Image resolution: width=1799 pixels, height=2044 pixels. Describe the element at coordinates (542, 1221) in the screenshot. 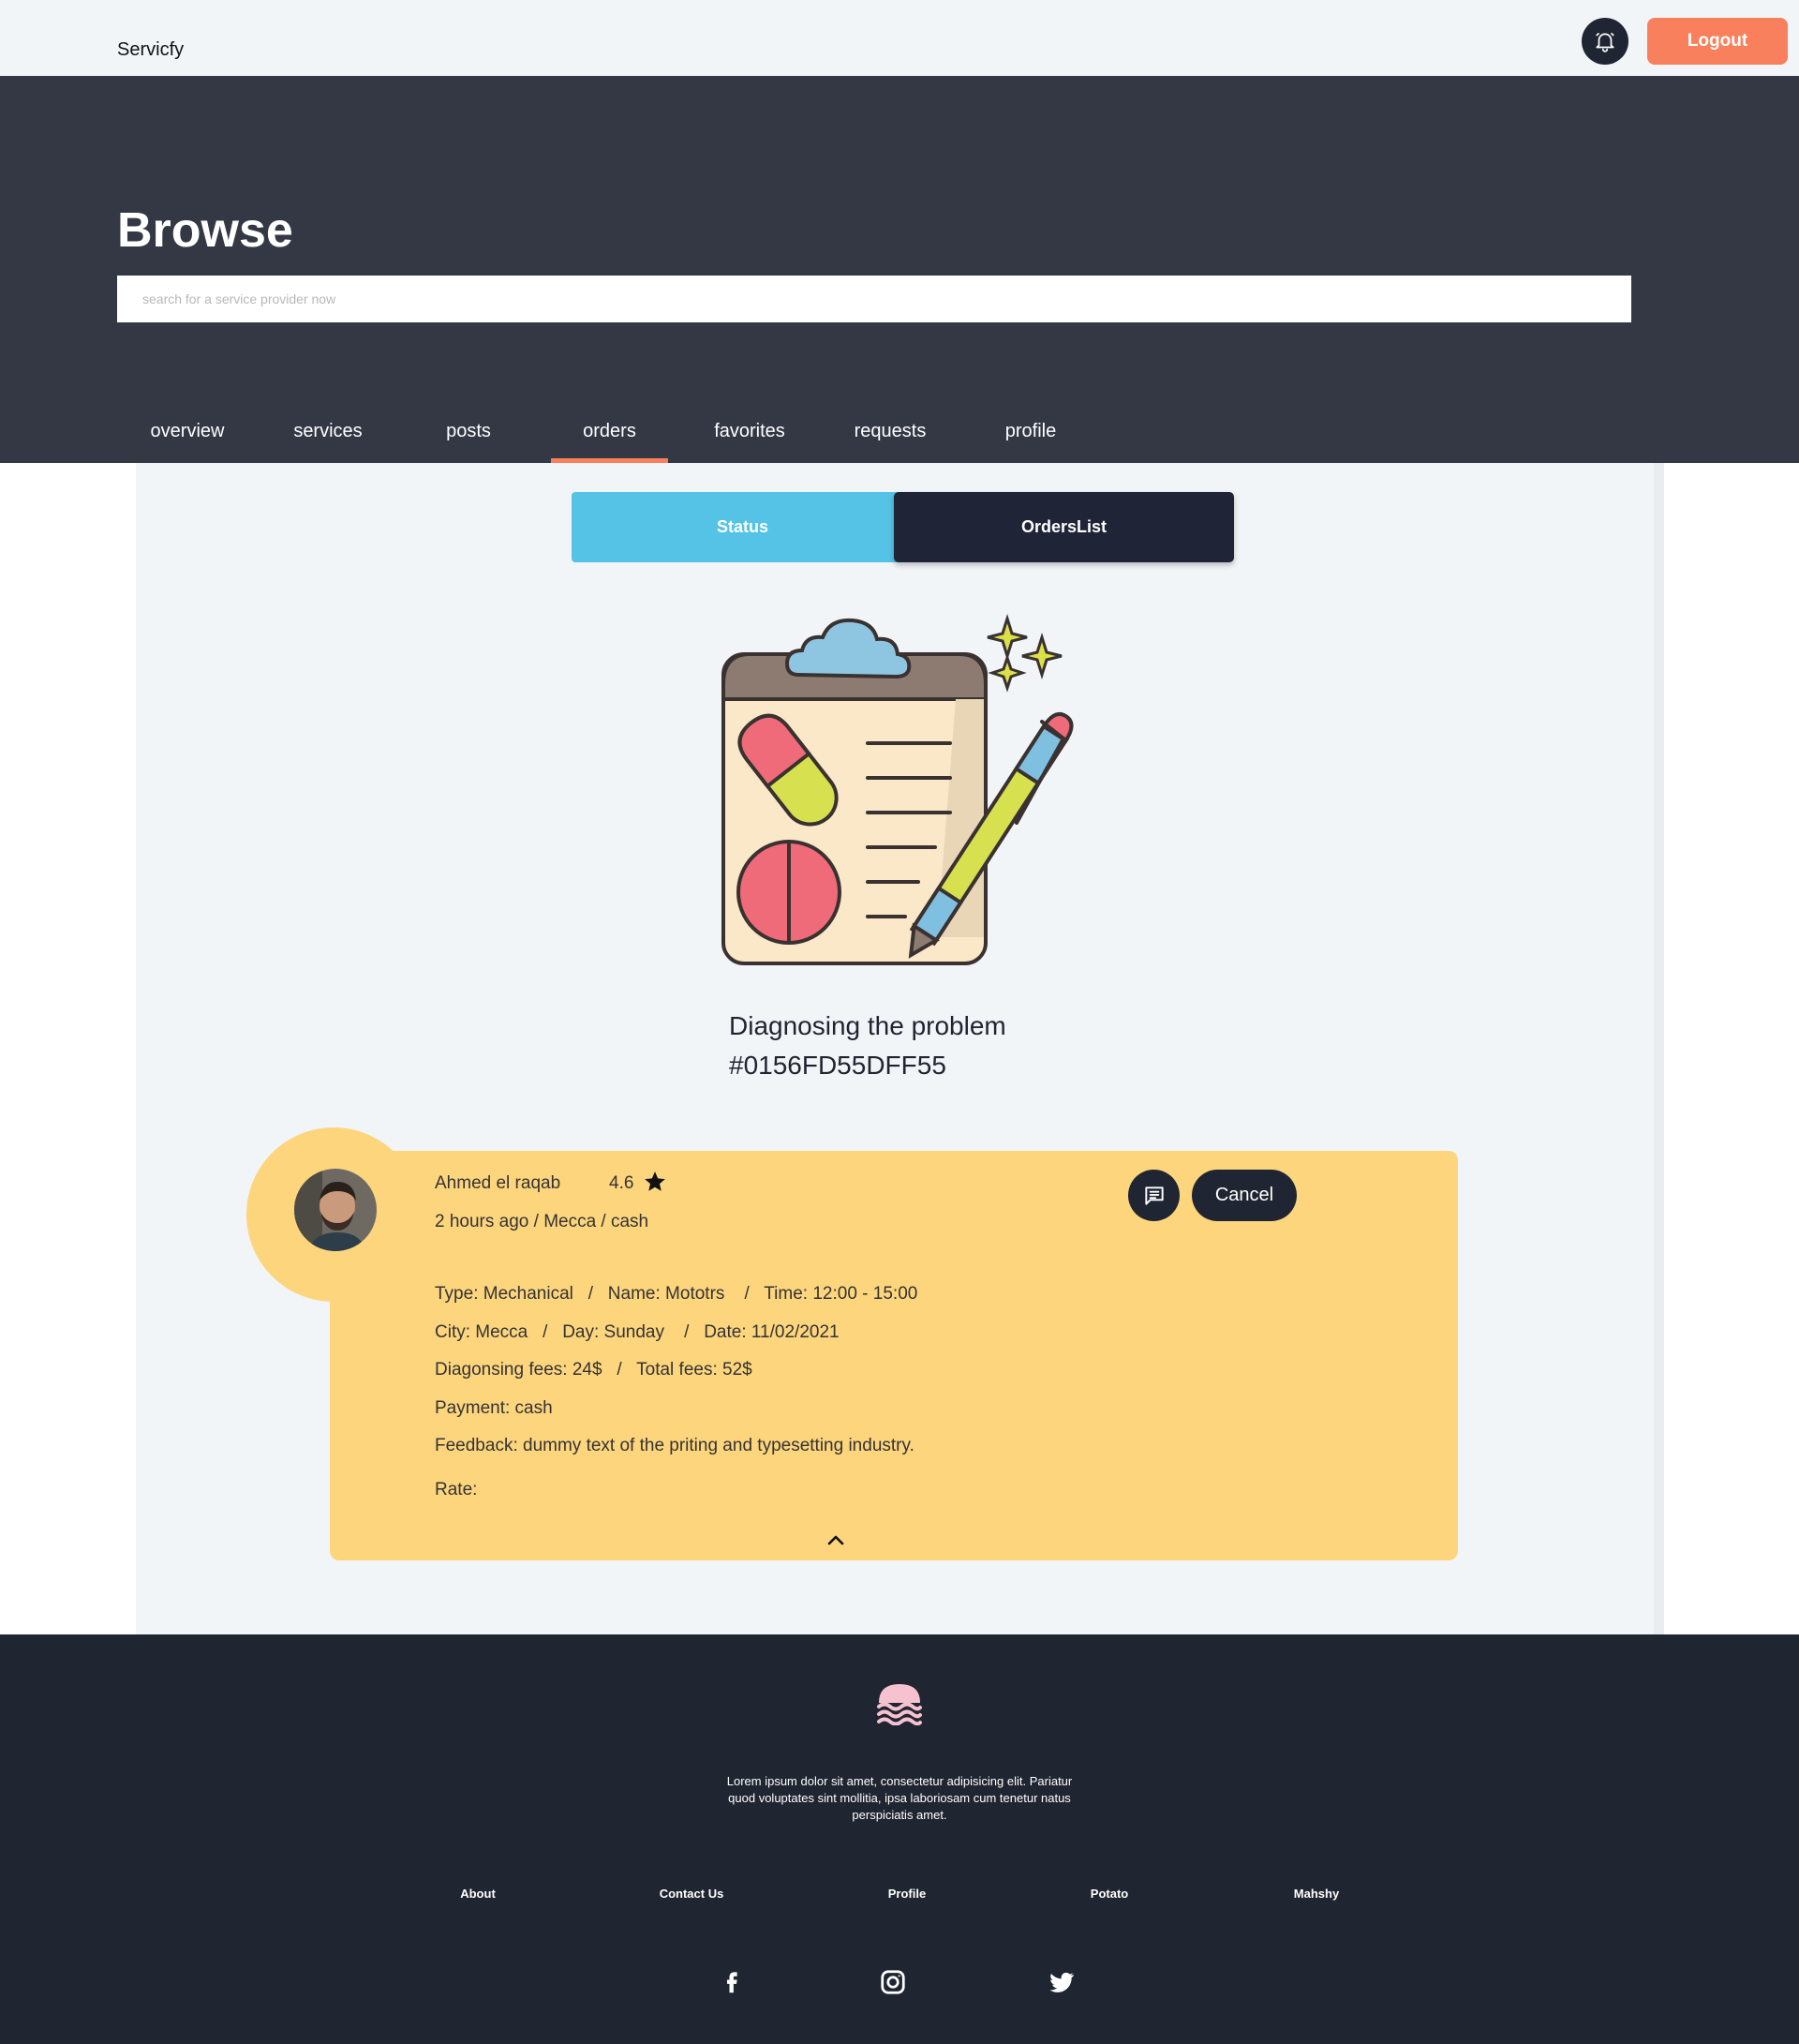

I see `order-meta: 2 hours ago / Mecca / cash` at that location.